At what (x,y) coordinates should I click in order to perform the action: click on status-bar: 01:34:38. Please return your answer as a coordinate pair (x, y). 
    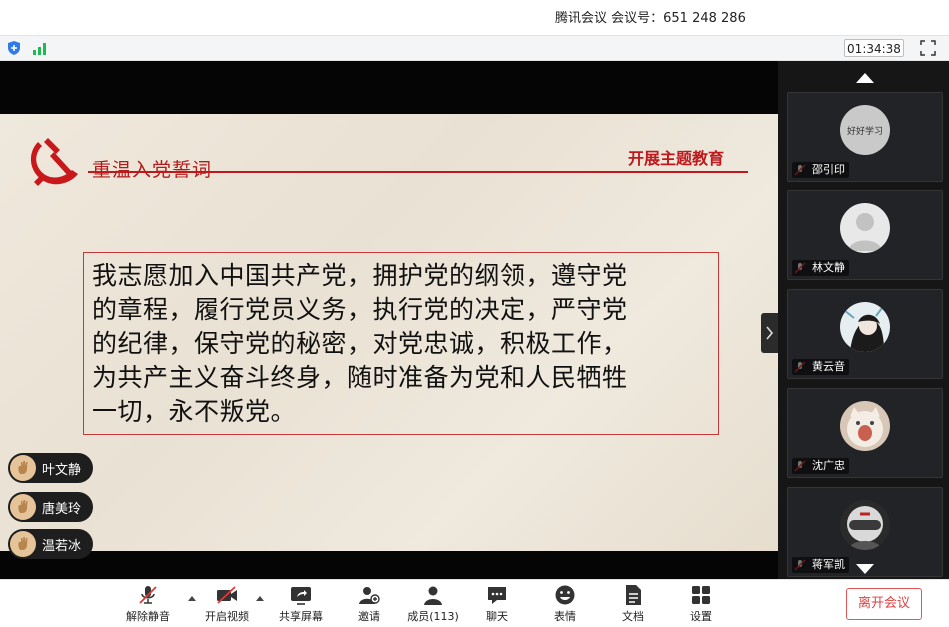
    Looking at the image, I should click on (474, 48).